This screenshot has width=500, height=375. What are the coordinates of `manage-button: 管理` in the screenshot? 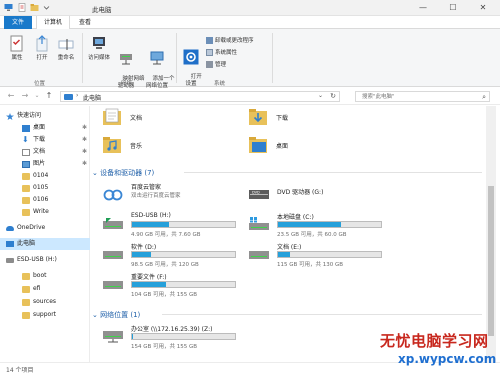 It's located at (216, 65).